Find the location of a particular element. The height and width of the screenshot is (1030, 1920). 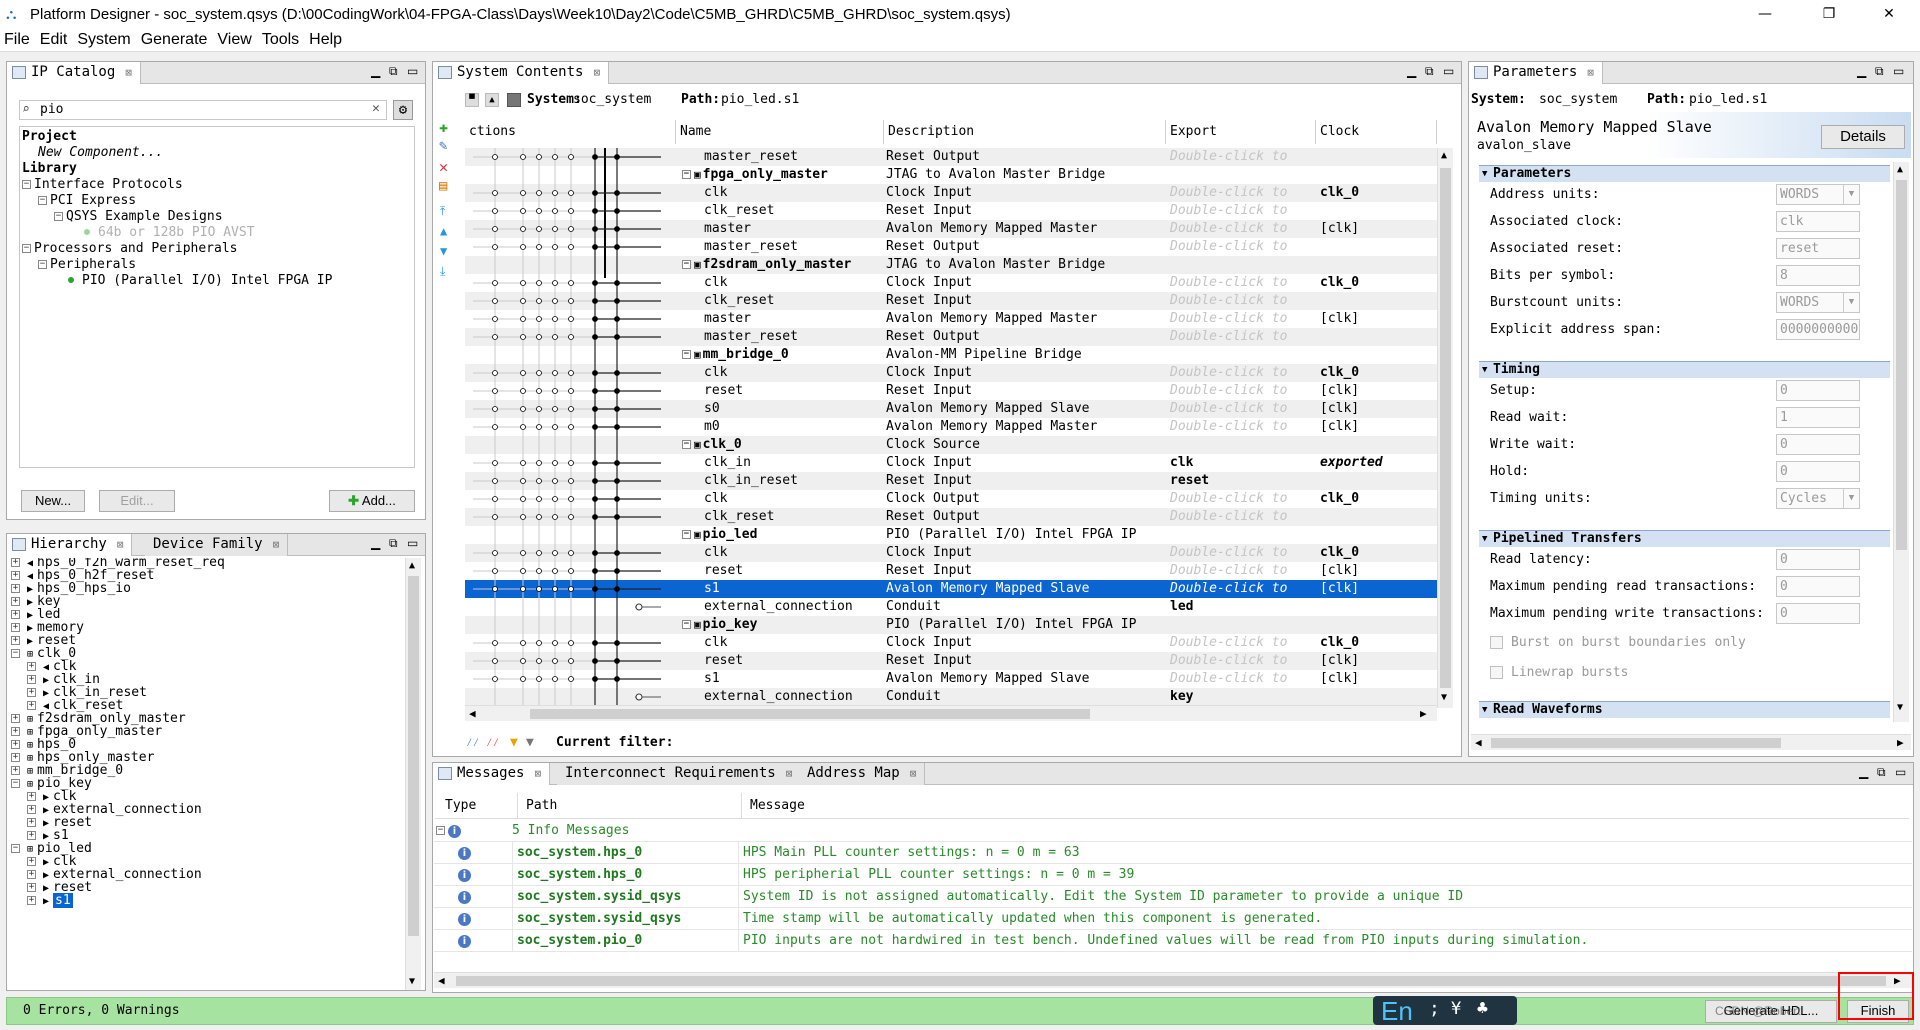

close-tab-icon: ⊠ is located at coordinates (913, 773).